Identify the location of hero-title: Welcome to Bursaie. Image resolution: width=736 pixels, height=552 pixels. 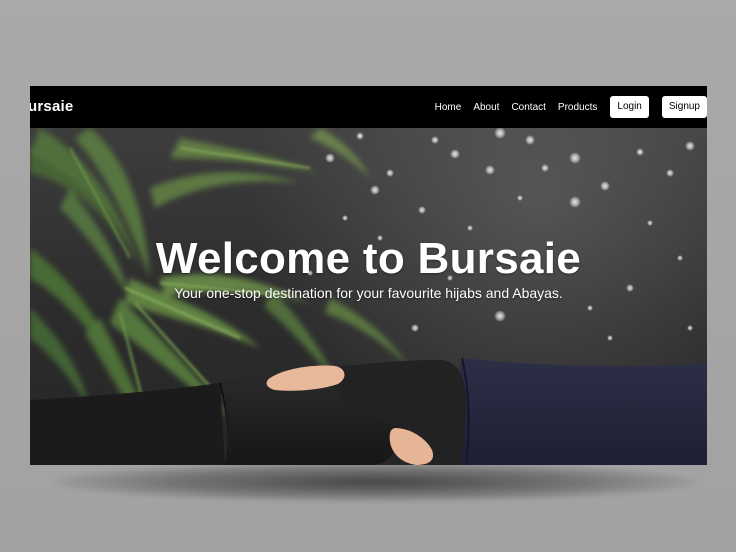
(368, 258).